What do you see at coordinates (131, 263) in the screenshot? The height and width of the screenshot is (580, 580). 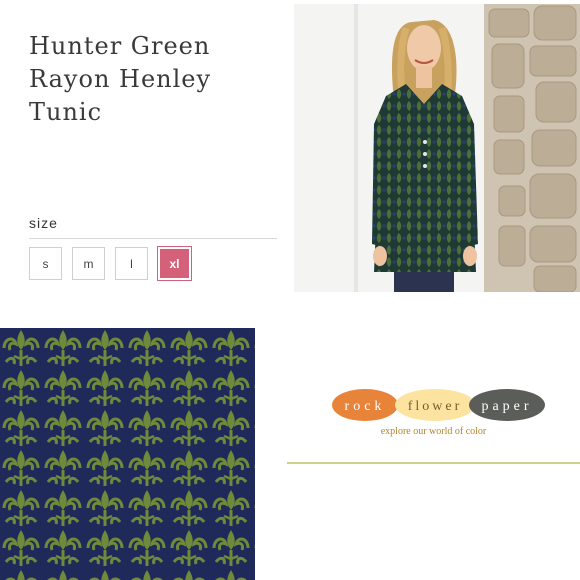 I see `size-option-l: l` at bounding box center [131, 263].